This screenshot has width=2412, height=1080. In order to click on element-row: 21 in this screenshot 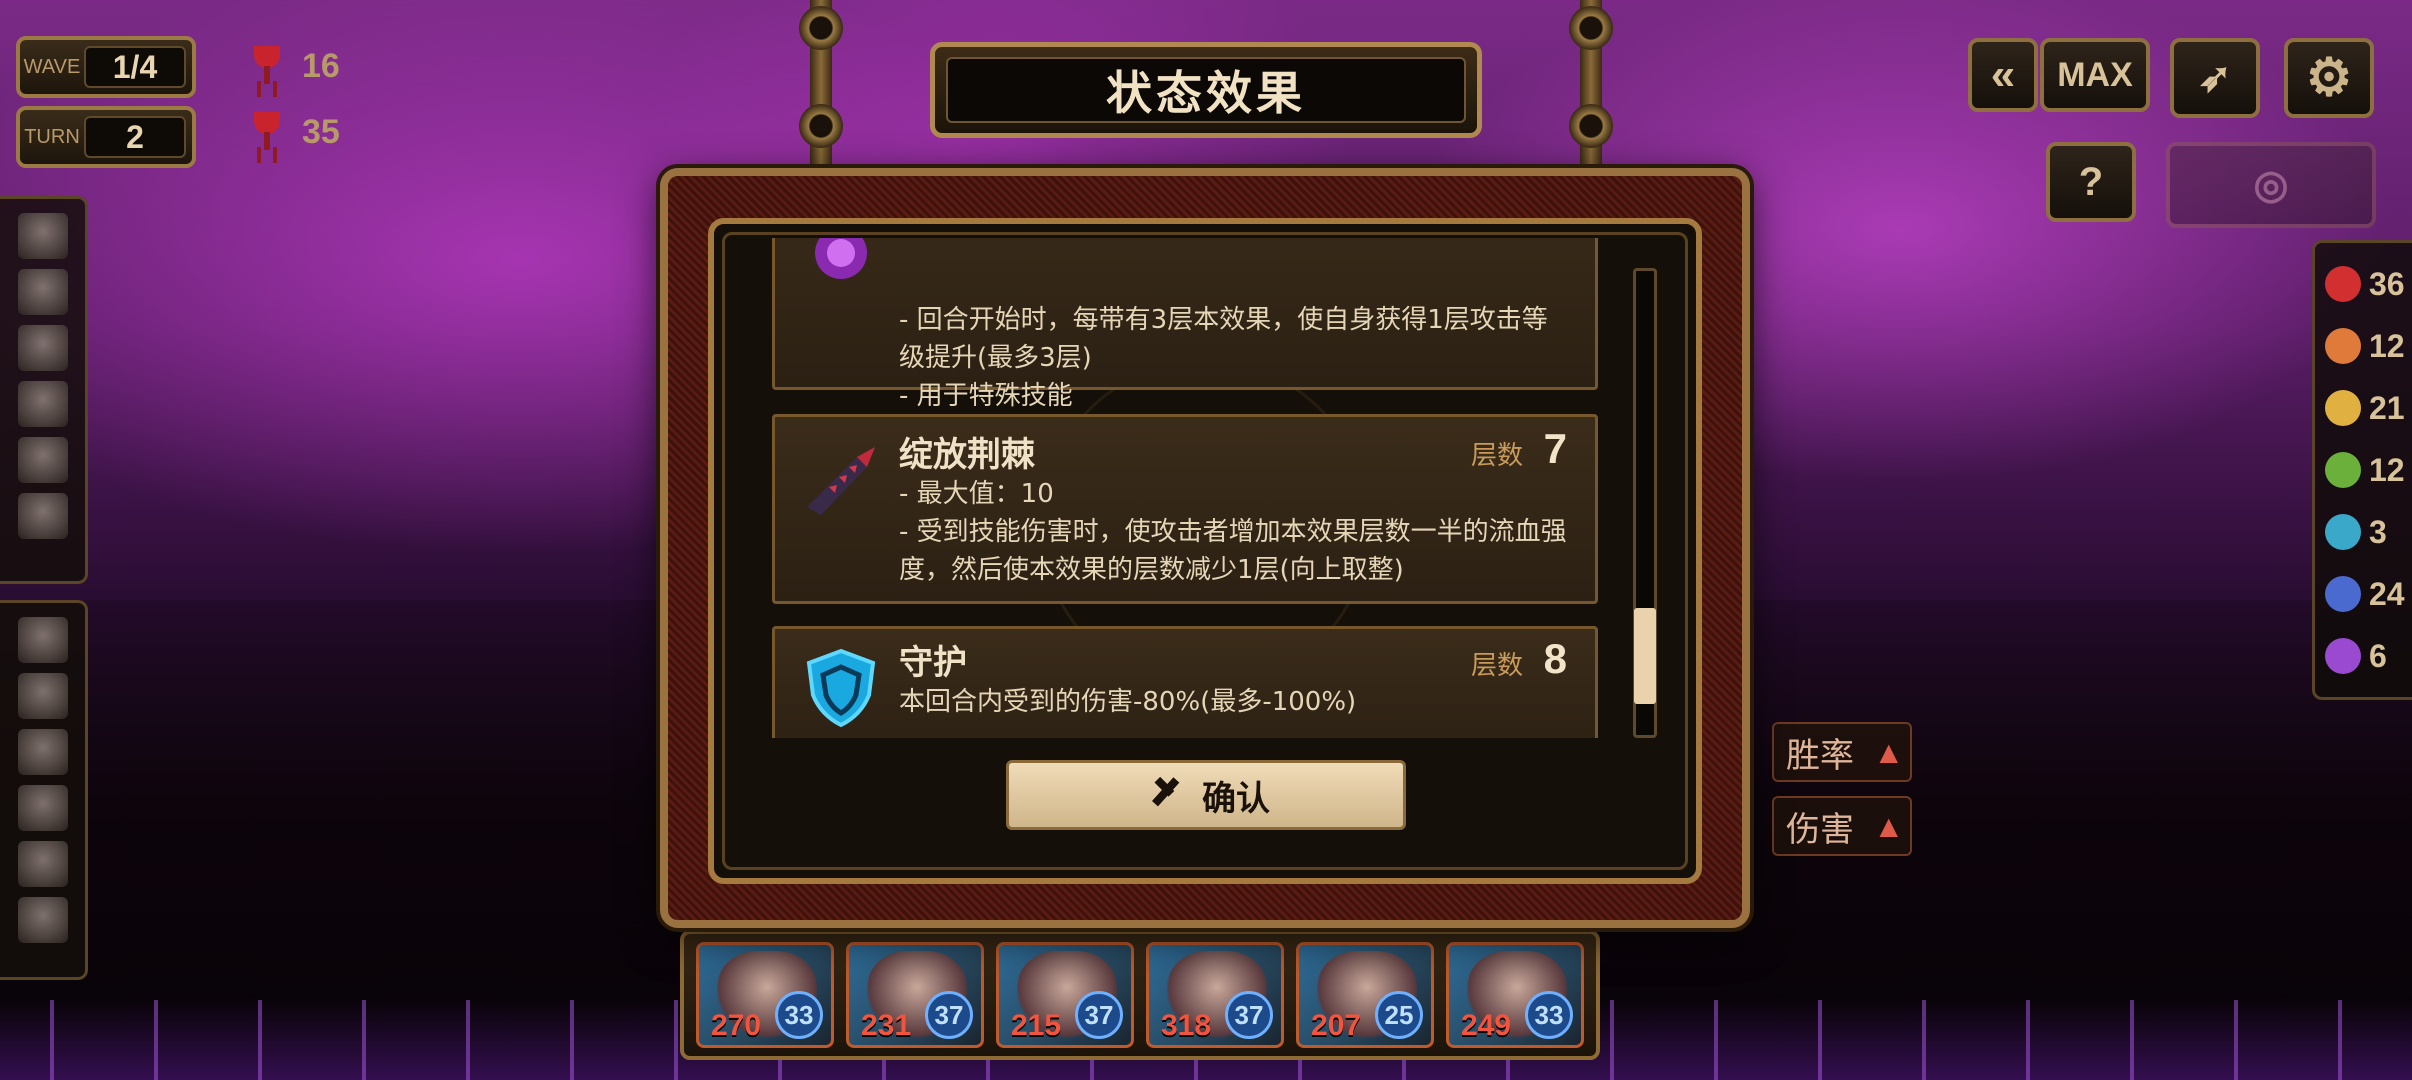, I will do `click(2363, 408)`.